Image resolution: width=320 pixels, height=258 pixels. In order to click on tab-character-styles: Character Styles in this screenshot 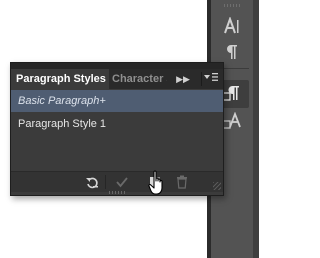, I will do `click(137, 79)`.